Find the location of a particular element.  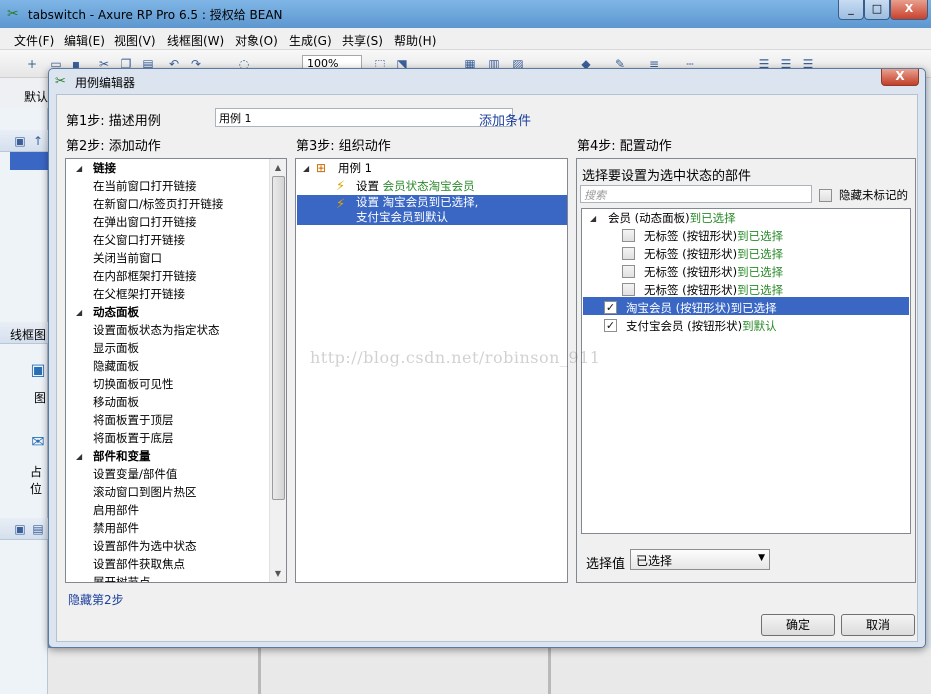

dialog-close-button: X is located at coordinates (900, 77).